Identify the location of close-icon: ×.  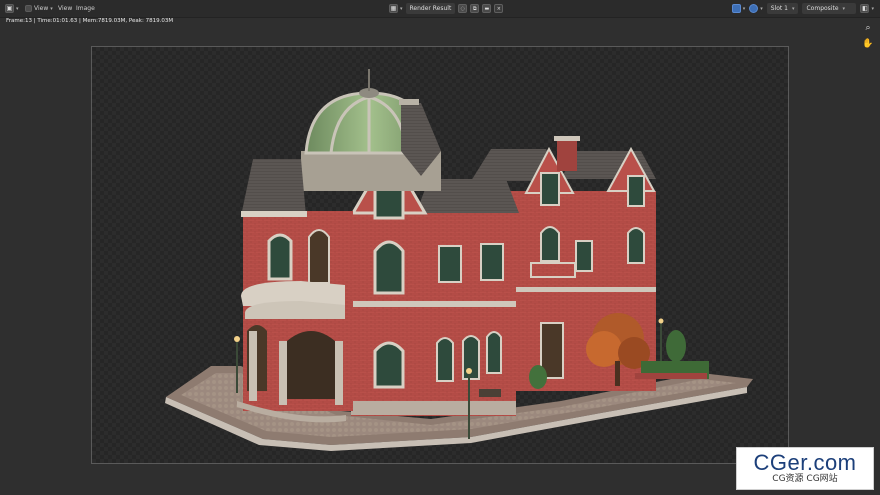
(499, 8).